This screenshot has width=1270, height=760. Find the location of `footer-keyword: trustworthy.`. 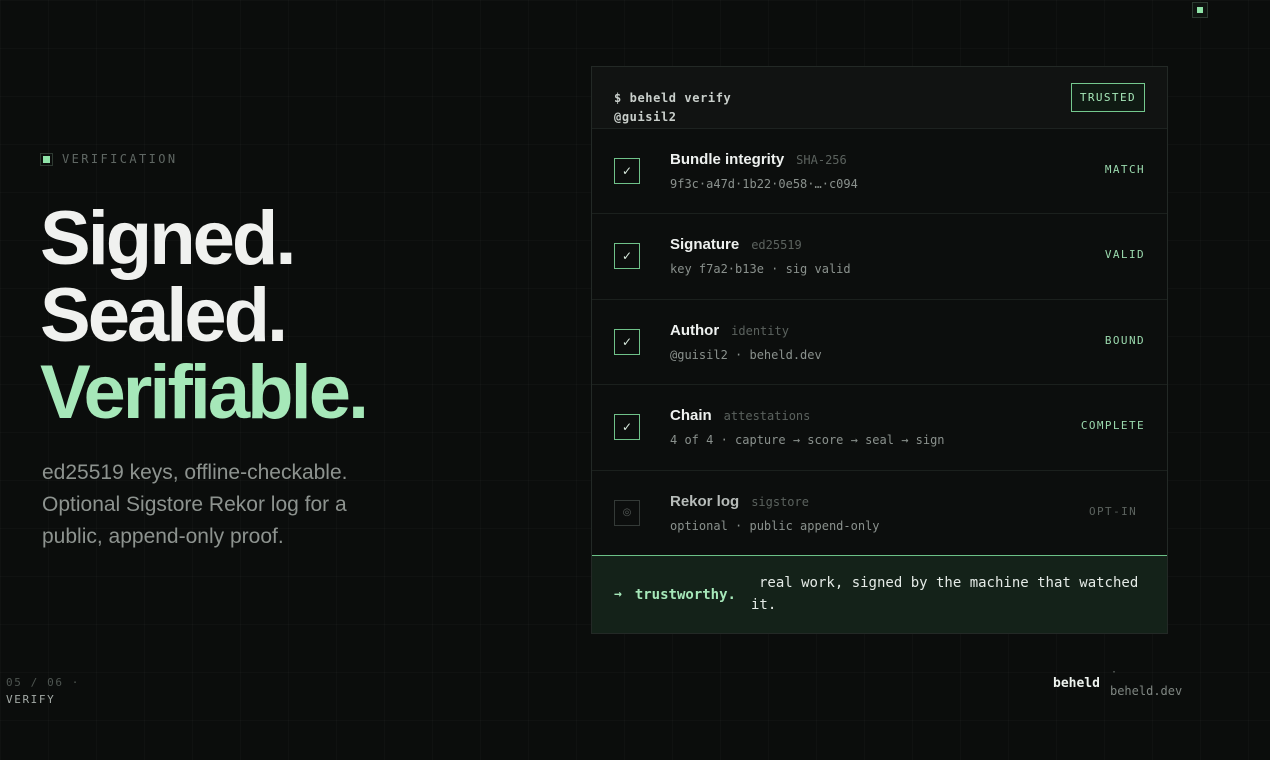

footer-keyword: trustworthy. is located at coordinates (685, 594).